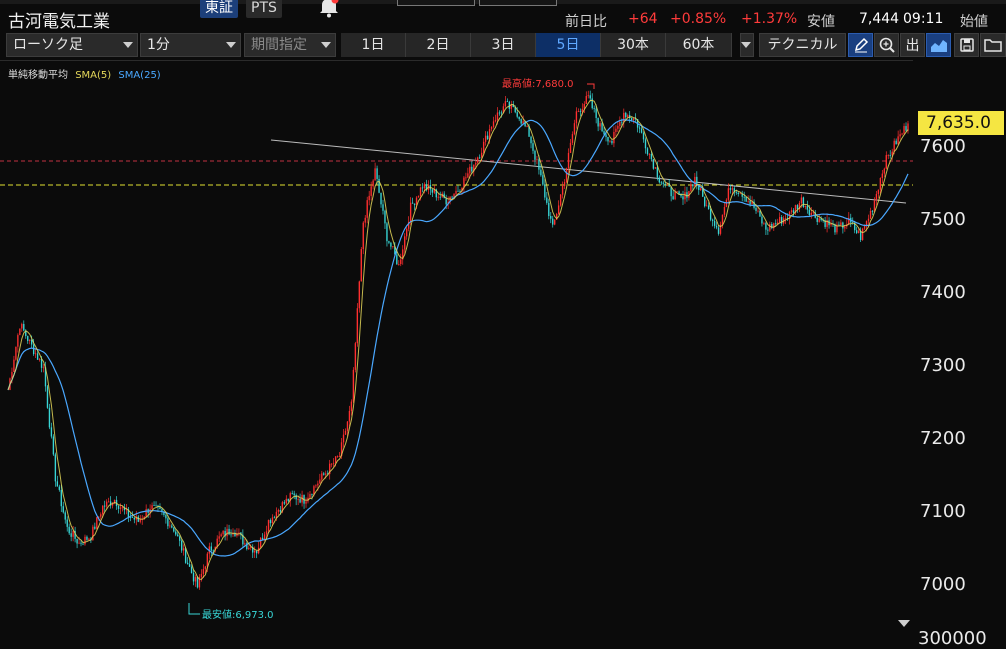 This screenshot has height=649, width=1006. Describe the element at coordinates (503, 45) in the screenshot. I see `range-3d-tab: 3日` at that location.